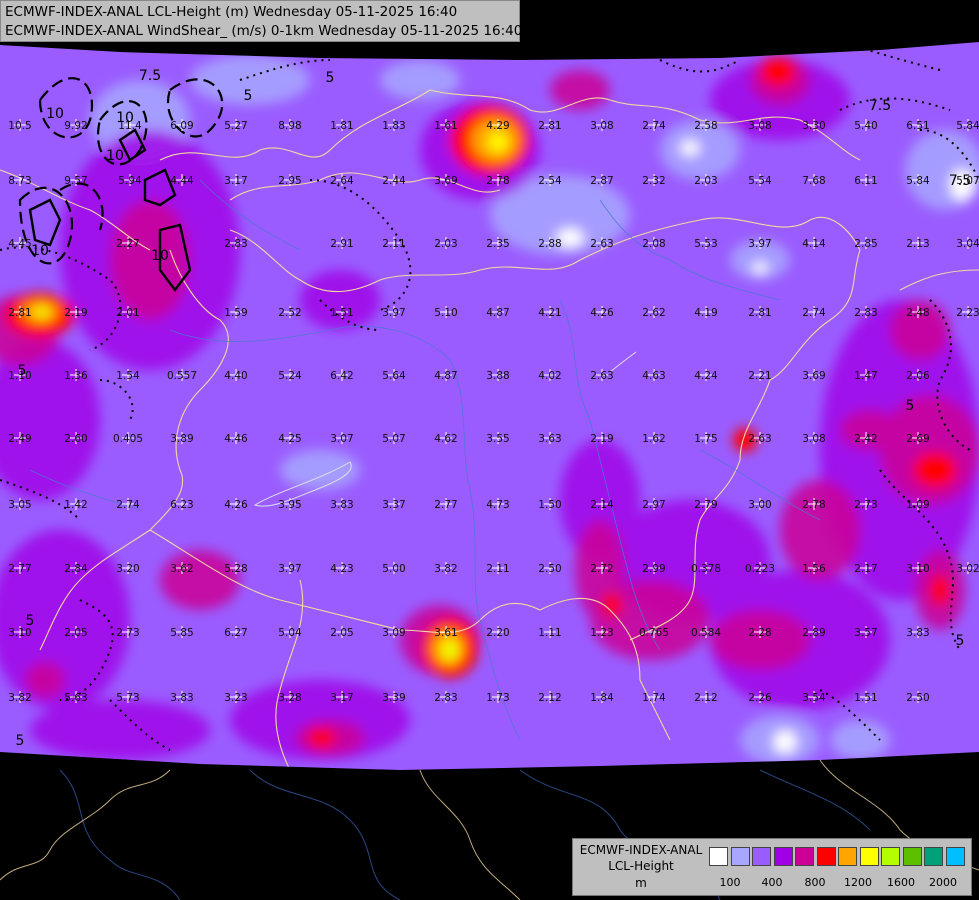 The height and width of the screenshot is (900, 979). What do you see at coordinates (601, 376) in the screenshot?
I see `station-value: 2.63` at bounding box center [601, 376].